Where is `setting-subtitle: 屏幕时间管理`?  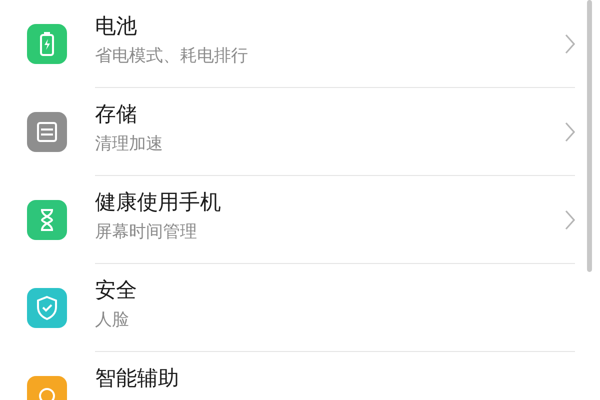 setting-subtitle: 屏幕时间管理 is located at coordinates (146, 232).